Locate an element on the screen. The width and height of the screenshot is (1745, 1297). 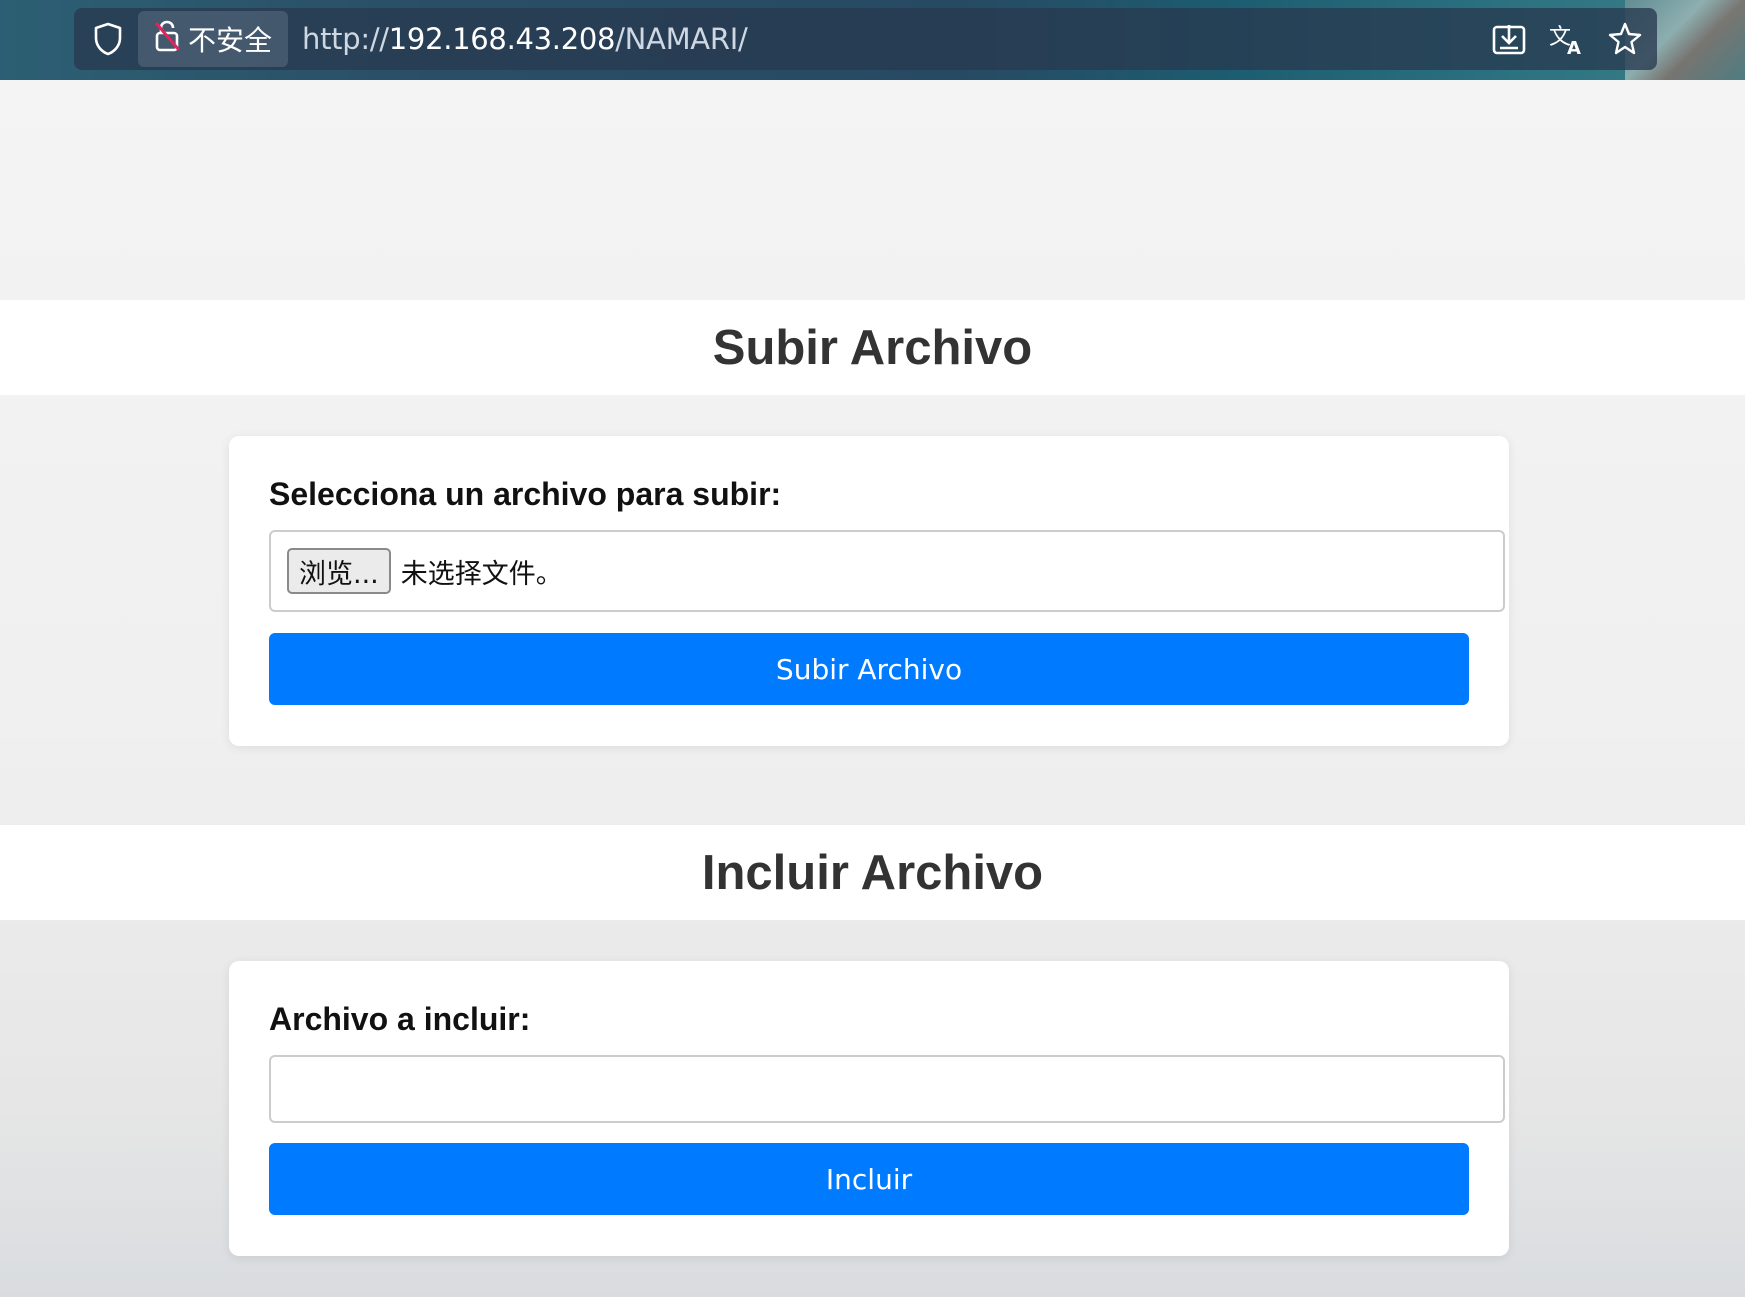
shield-icon is located at coordinates (108, 39).